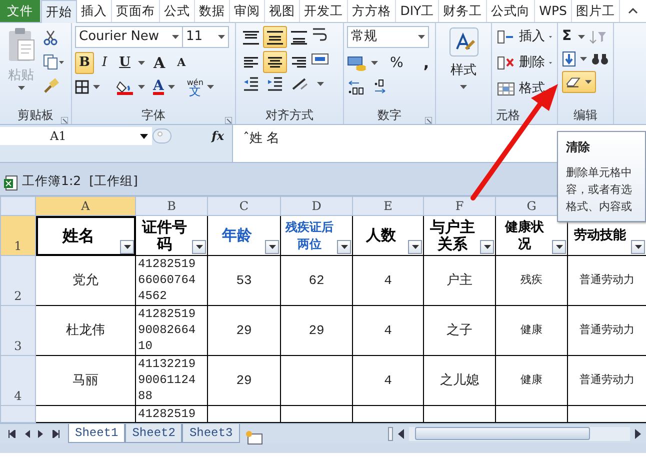 The image size is (646, 457). What do you see at coordinates (18, 236) in the screenshot?
I see `row-header: 1` at bounding box center [18, 236].